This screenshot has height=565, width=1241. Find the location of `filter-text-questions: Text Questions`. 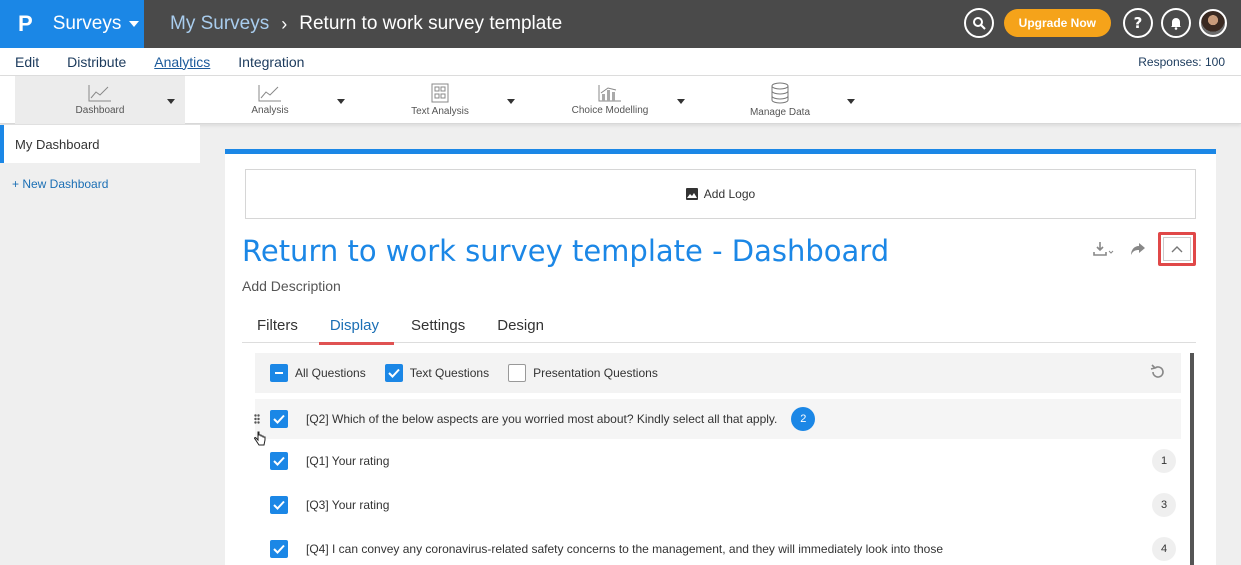

filter-text-questions: Text Questions is located at coordinates (437, 373).